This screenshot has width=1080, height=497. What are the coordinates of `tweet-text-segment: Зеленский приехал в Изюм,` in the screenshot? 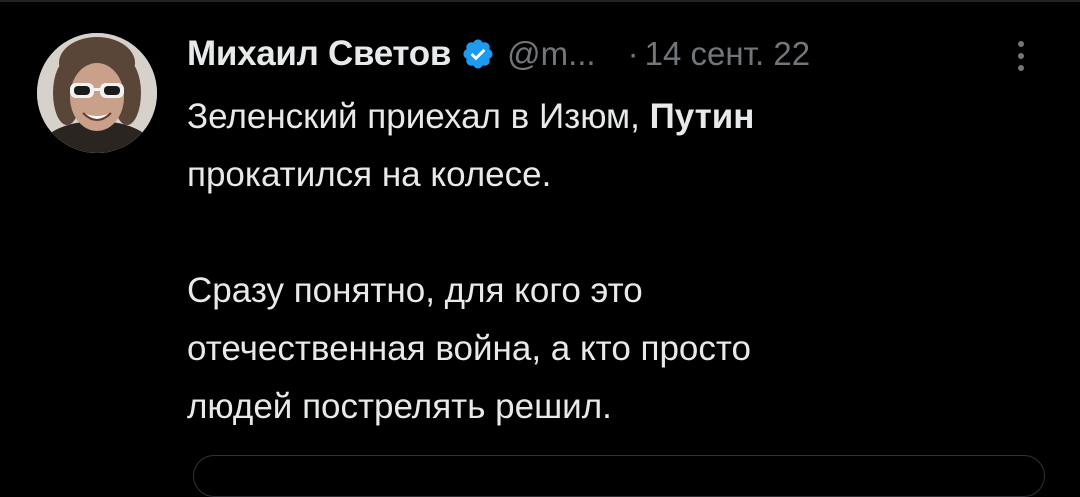 It's located at (418, 116).